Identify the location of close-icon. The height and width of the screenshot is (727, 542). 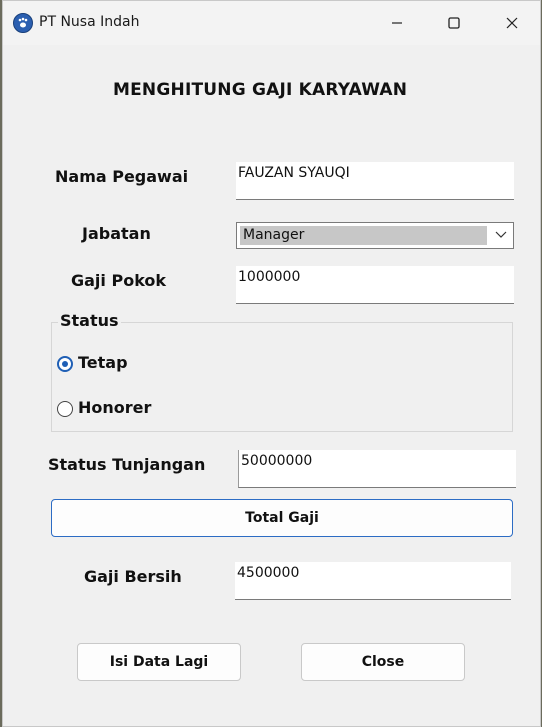
(512, 23).